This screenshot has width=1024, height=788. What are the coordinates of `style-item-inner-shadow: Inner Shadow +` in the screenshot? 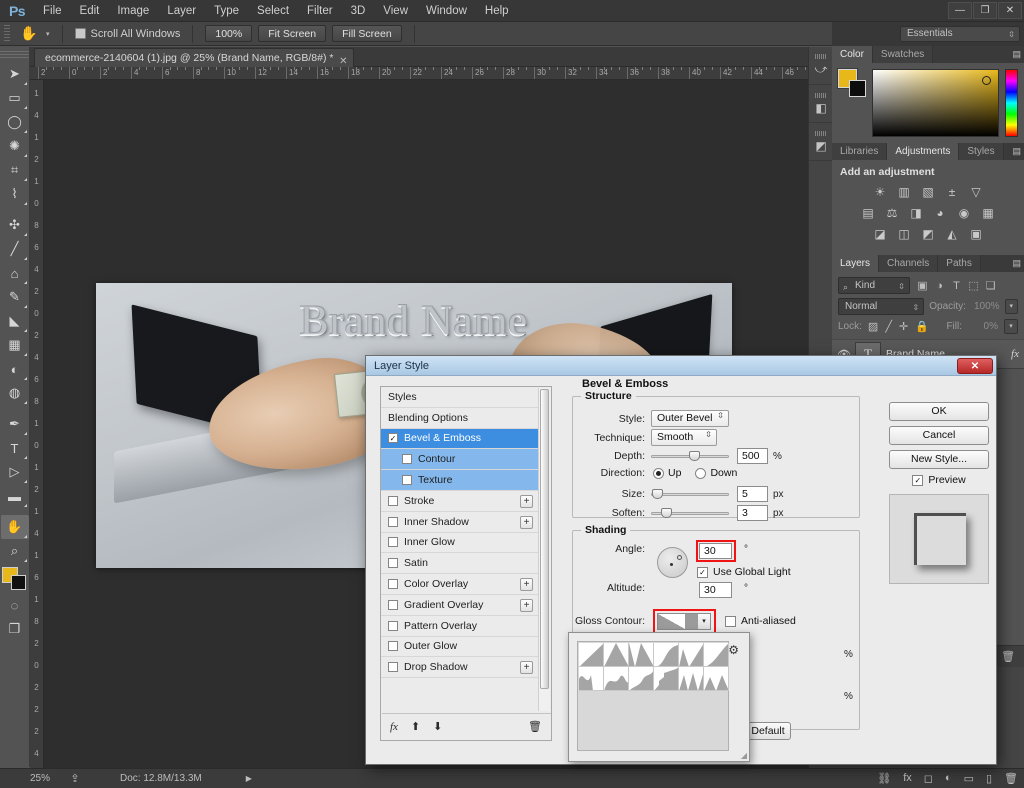 It's located at (460, 522).